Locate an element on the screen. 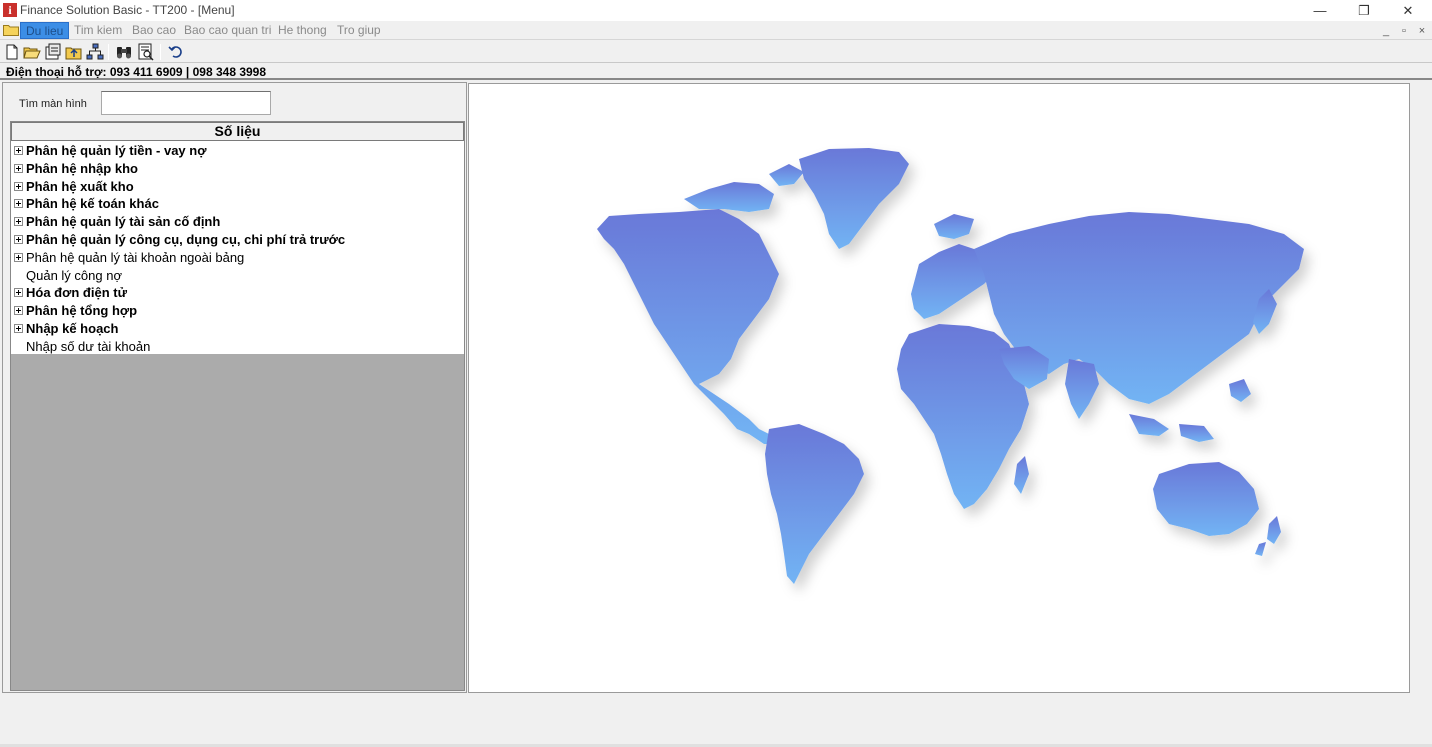 This screenshot has height=747, width=1432. mdi-restore-button: ▫ is located at coordinates (1404, 31).